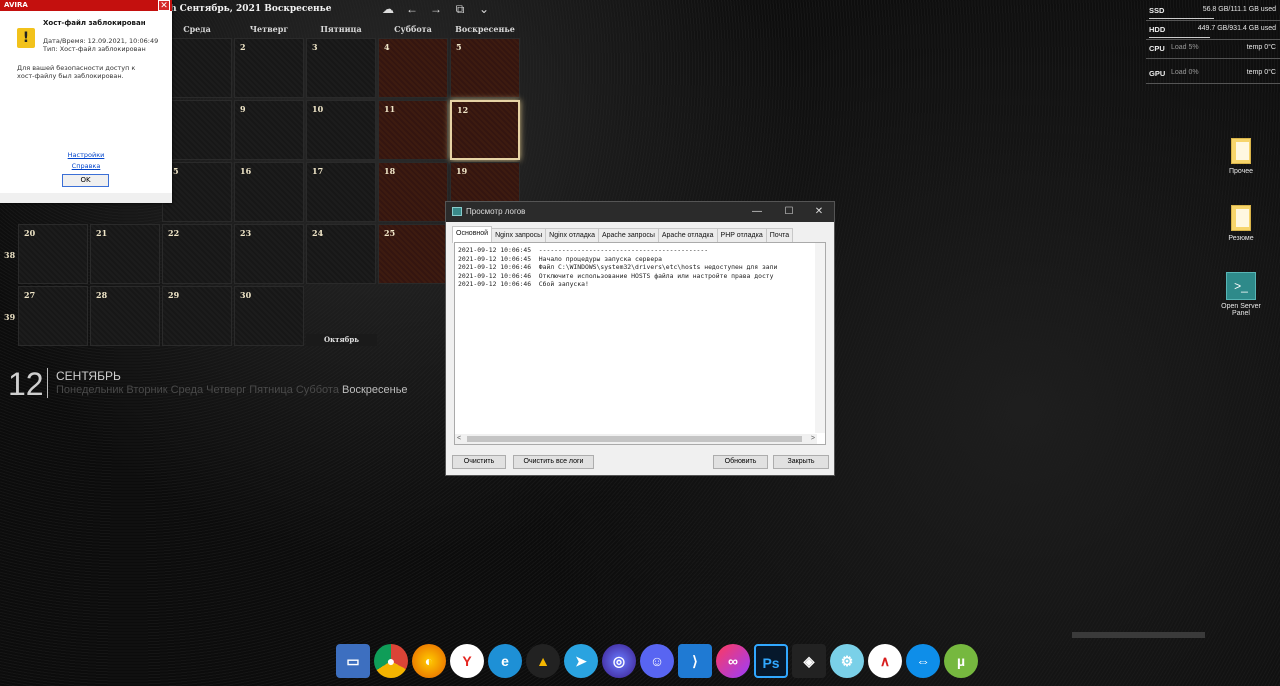 Image resolution: width=1280 pixels, height=686 pixels. What do you see at coordinates (619, 661) in the screenshot?
I see `browser-icon: ◎` at bounding box center [619, 661].